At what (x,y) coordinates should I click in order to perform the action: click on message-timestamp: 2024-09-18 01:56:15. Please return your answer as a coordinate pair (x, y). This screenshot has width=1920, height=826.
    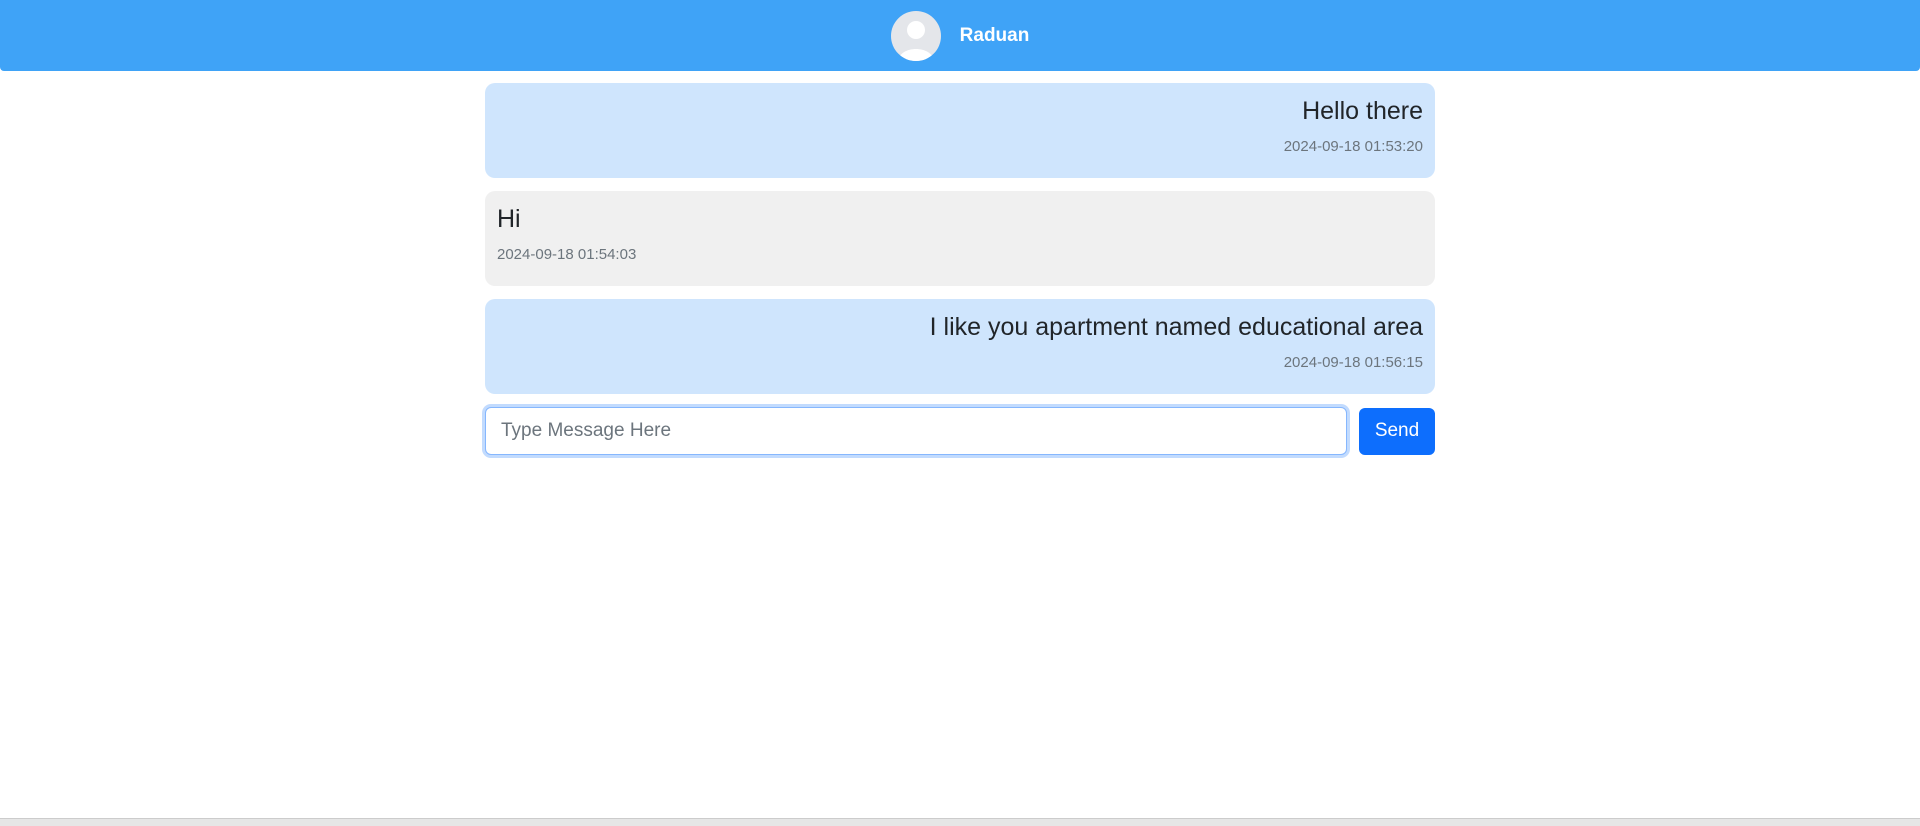
    Looking at the image, I should click on (1353, 362).